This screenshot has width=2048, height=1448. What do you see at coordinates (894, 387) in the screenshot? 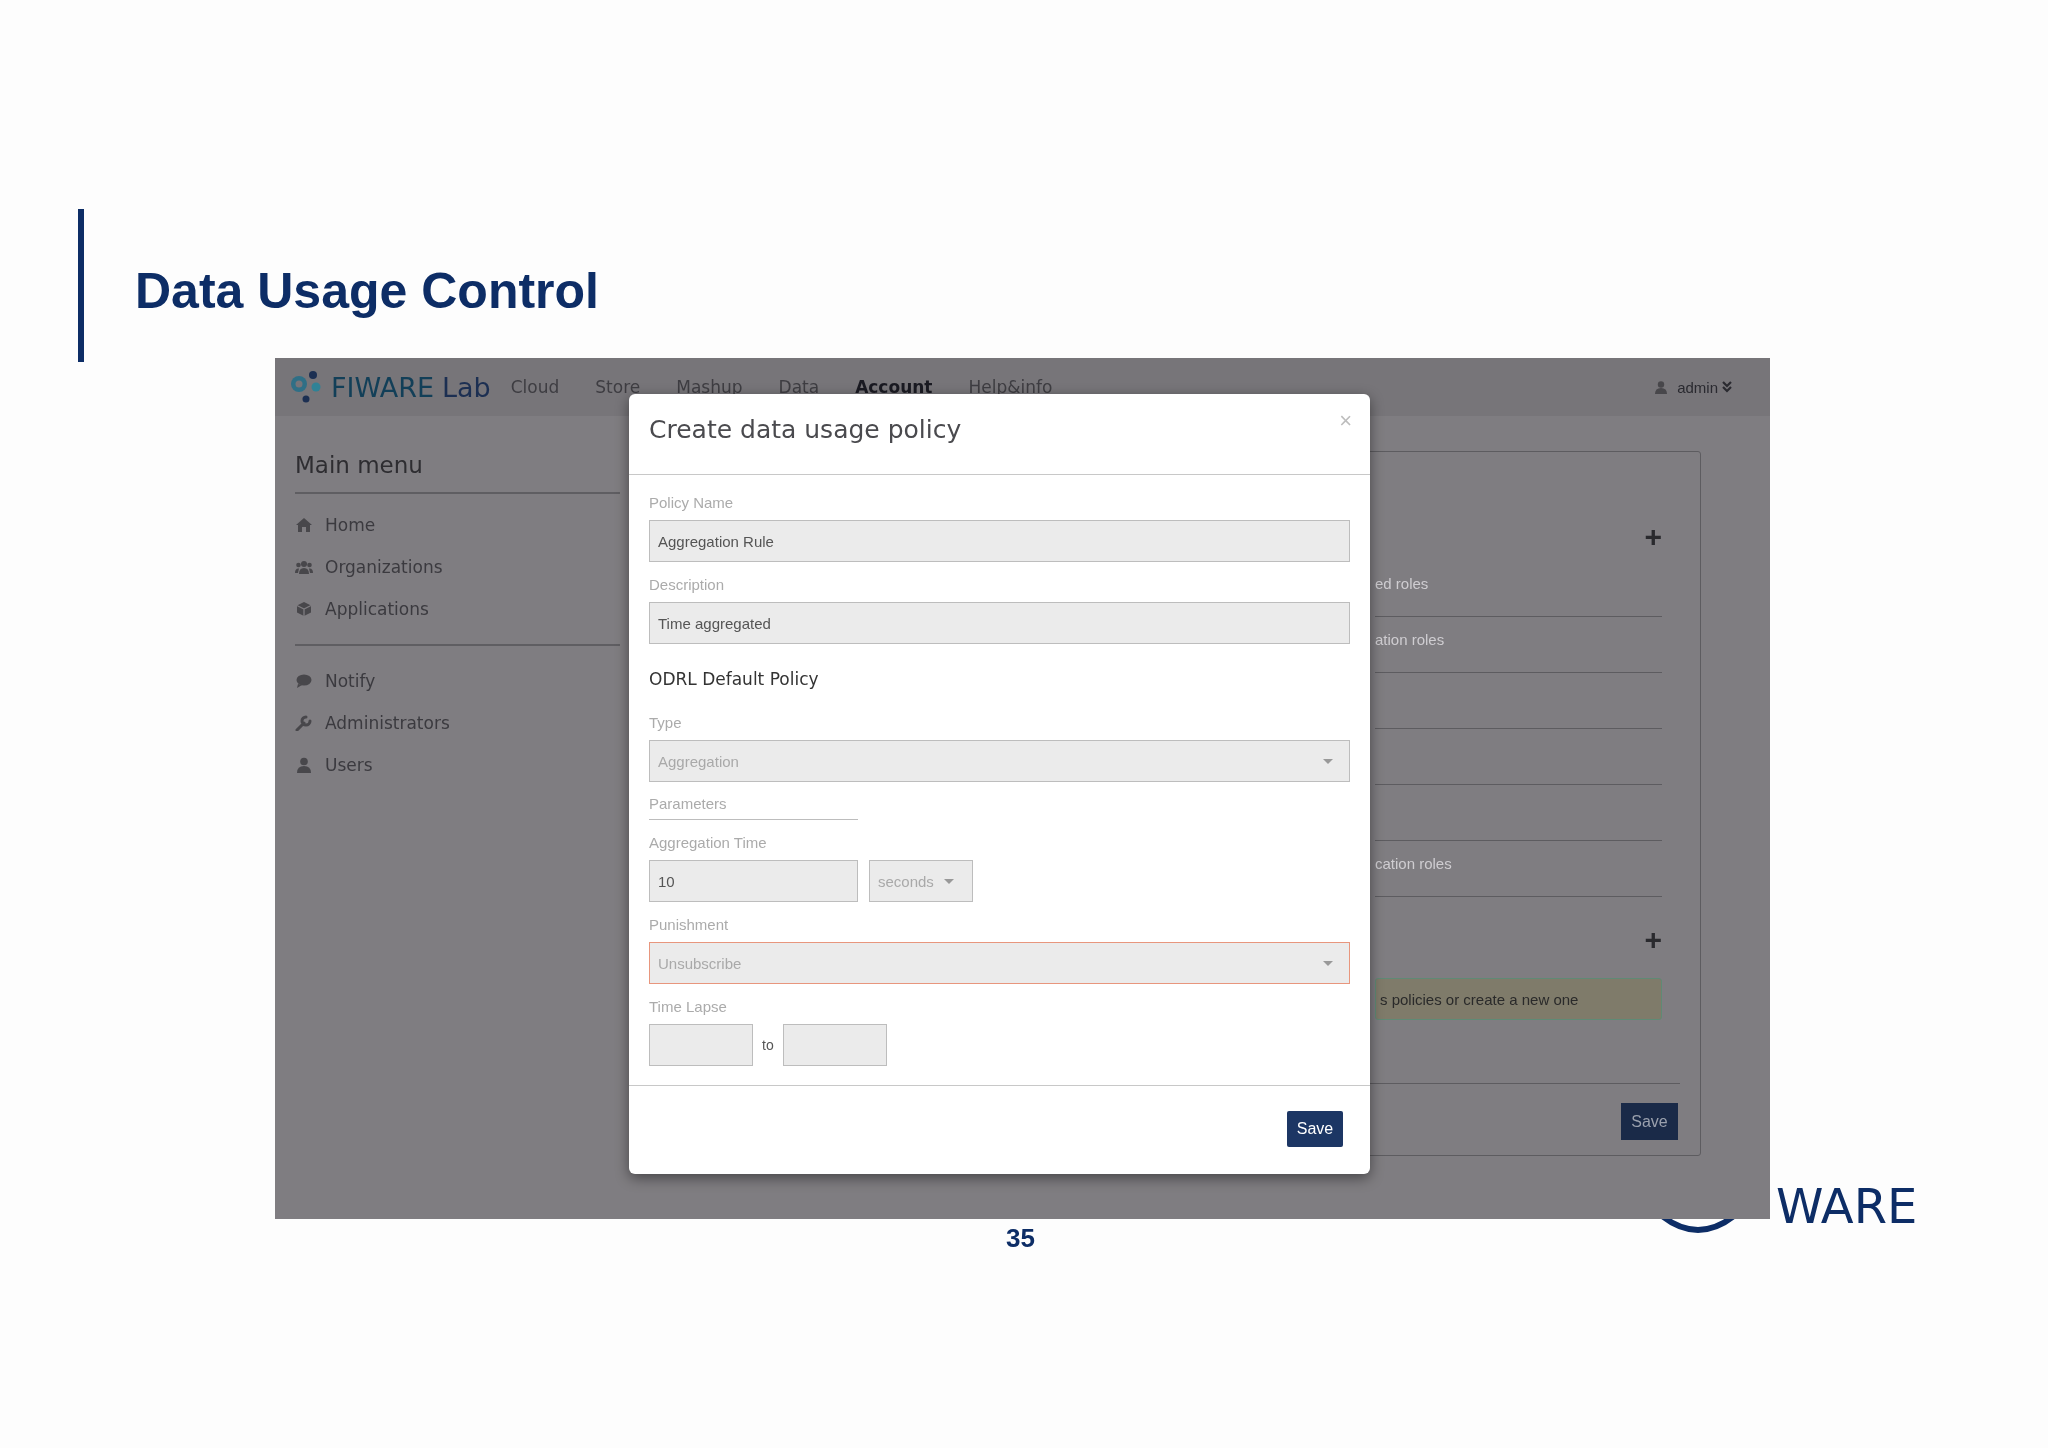
I see `nav-item: Account` at bounding box center [894, 387].